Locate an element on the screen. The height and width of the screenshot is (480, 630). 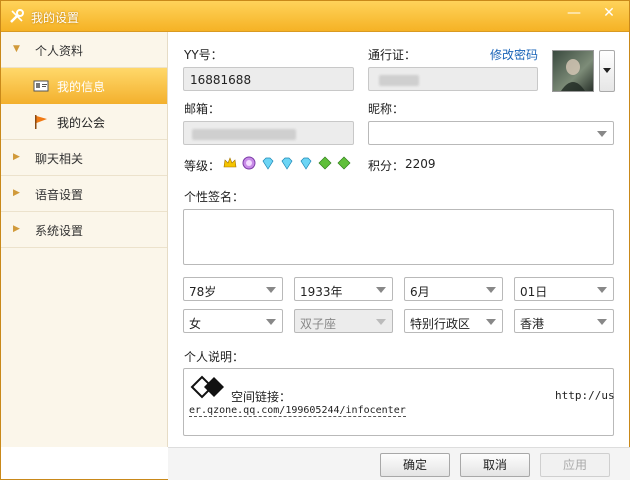
flag-icon is located at coordinates (41, 122).